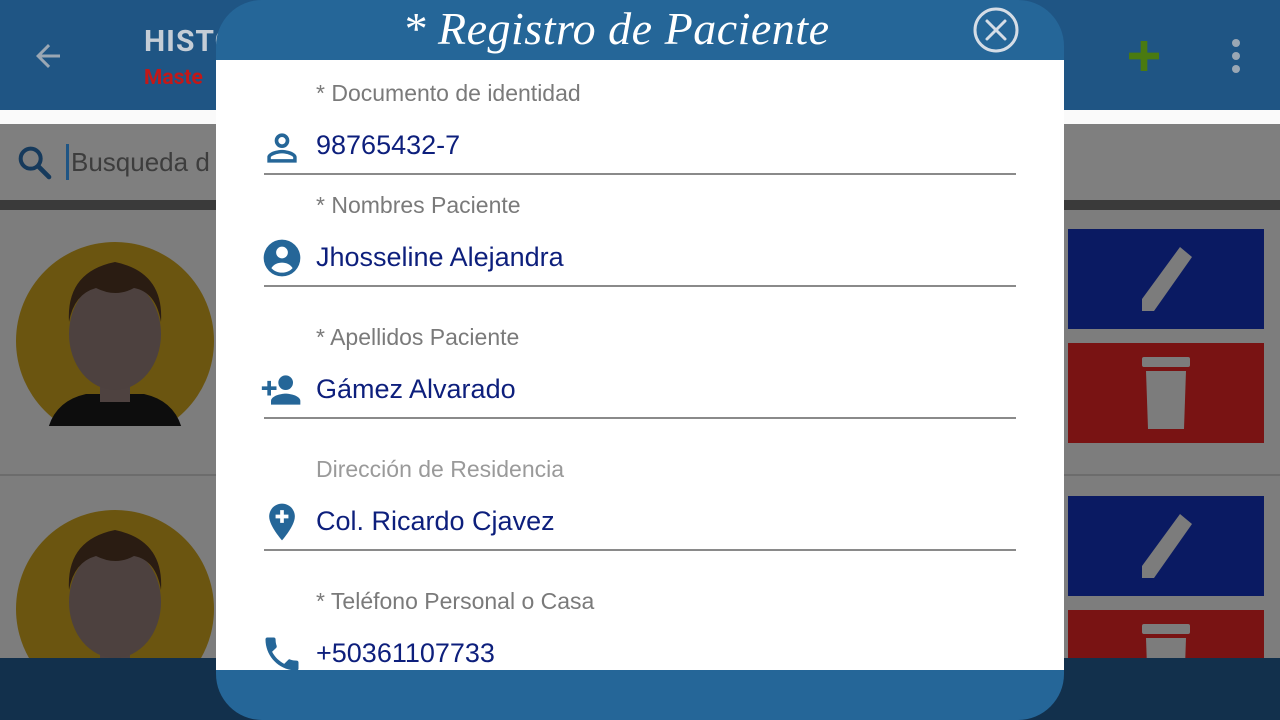  What do you see at coordinates (418, 337) in the screenshot?
I see `surnames-label: * Apellidos Paciente` at bounding box center [418, 337].